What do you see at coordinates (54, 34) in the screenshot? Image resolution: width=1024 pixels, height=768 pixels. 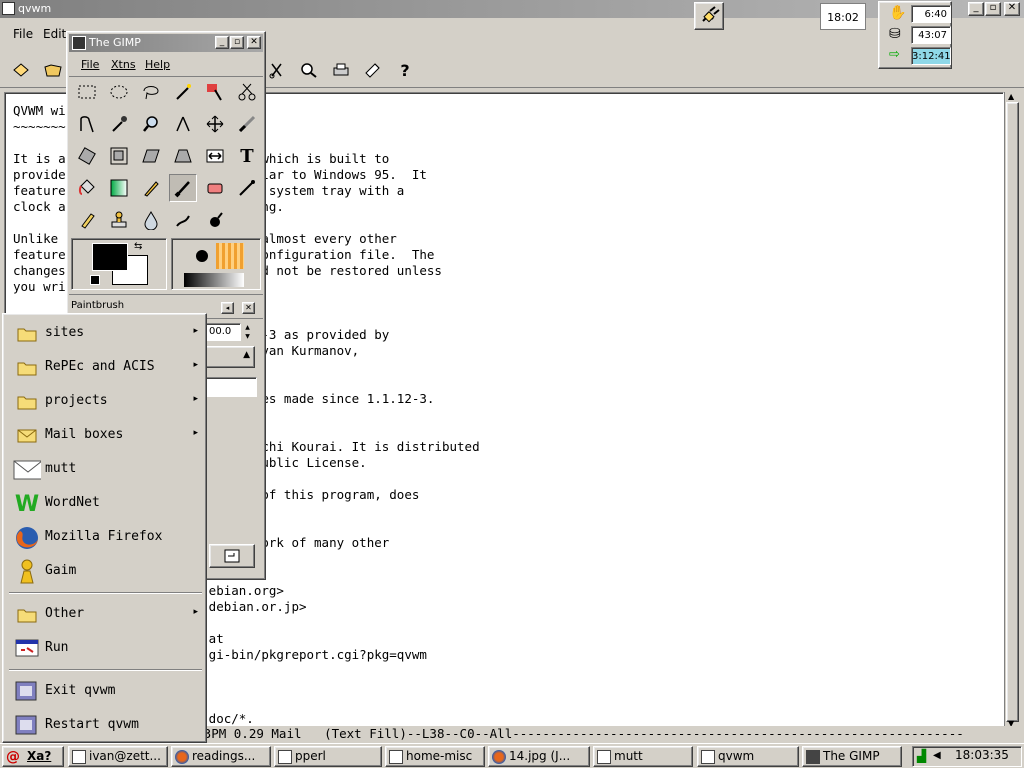 I see `menu-edit: Edit` at bounding box center [54, 34].